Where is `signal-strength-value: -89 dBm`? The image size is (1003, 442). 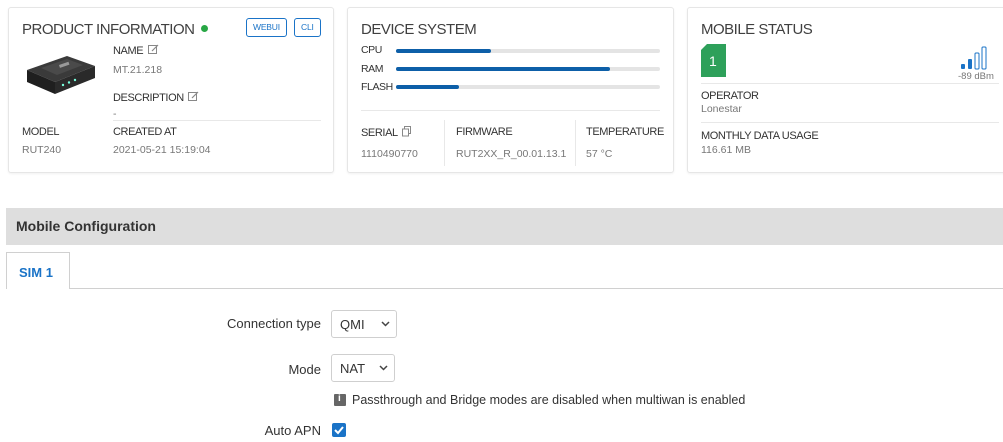
signal-strength-value: -89 dBm is located at coordinates (976, 76).